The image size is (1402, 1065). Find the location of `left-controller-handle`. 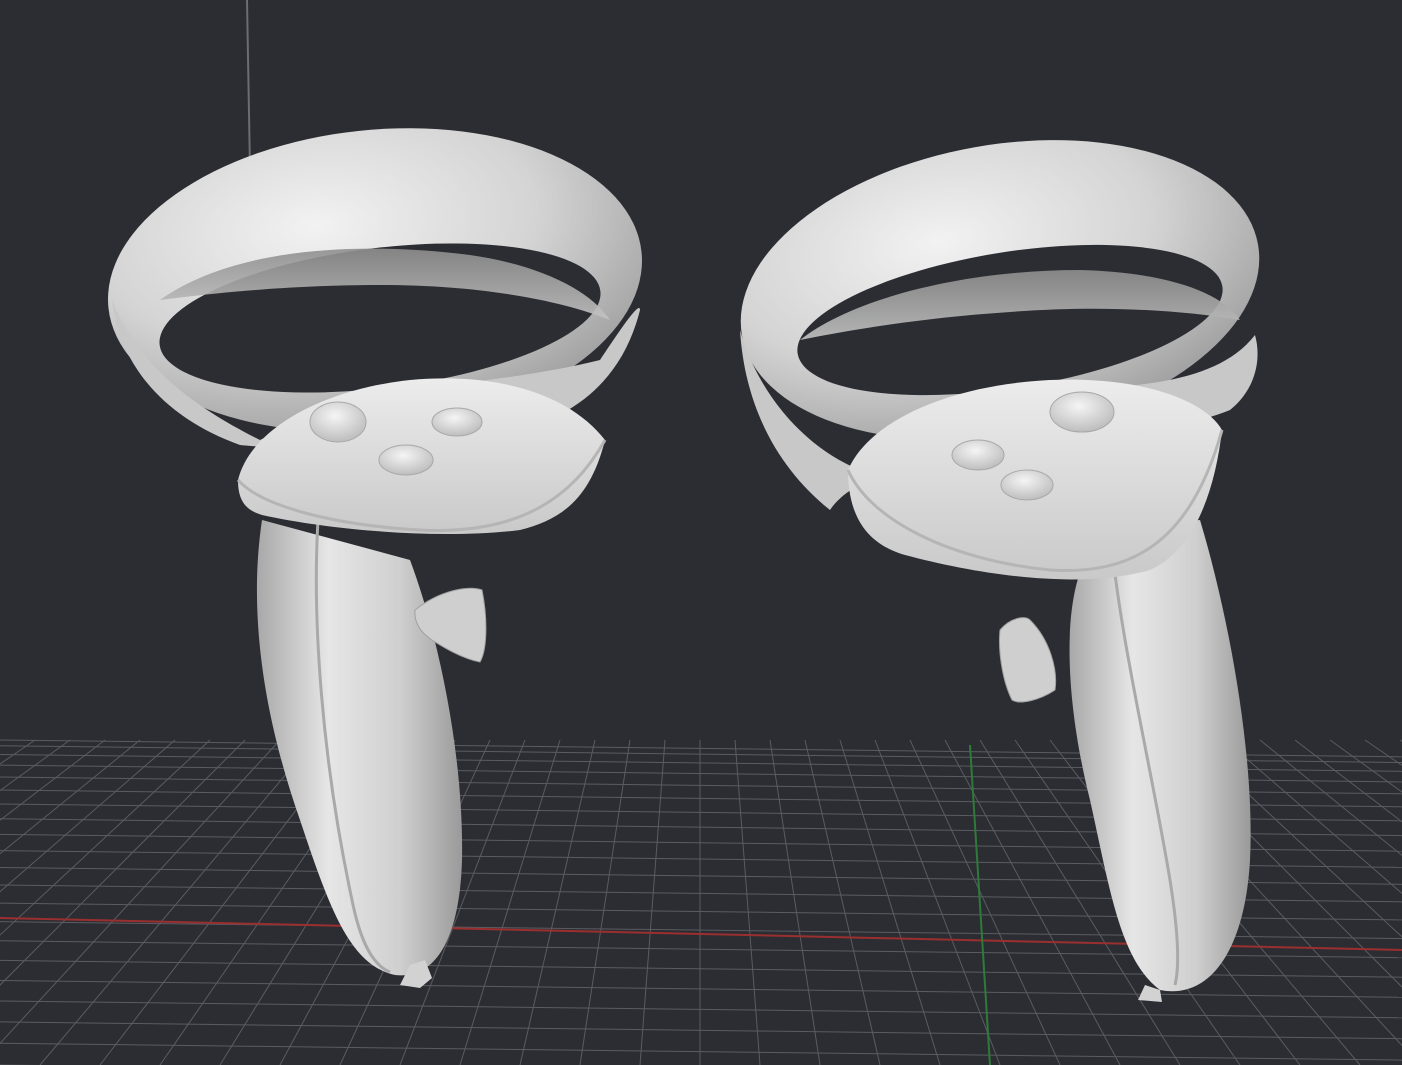

left-controller-handle is located at coordinates (359, 748).